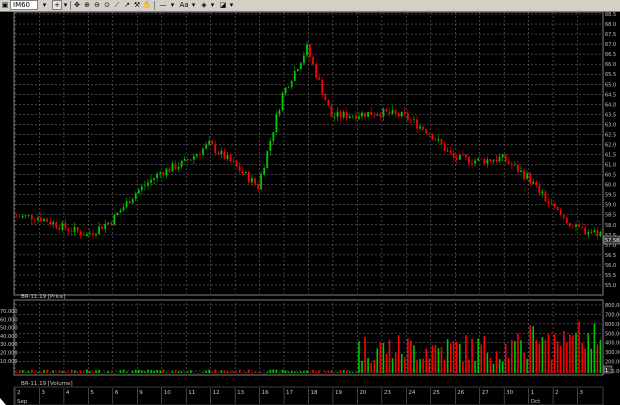 The height and width of the screenshot is (405, 620). What do you see at coordinates (612, 325) in the screenshot?
I see `volume-tick-label: 600.00` at bounding box center [612, 325].